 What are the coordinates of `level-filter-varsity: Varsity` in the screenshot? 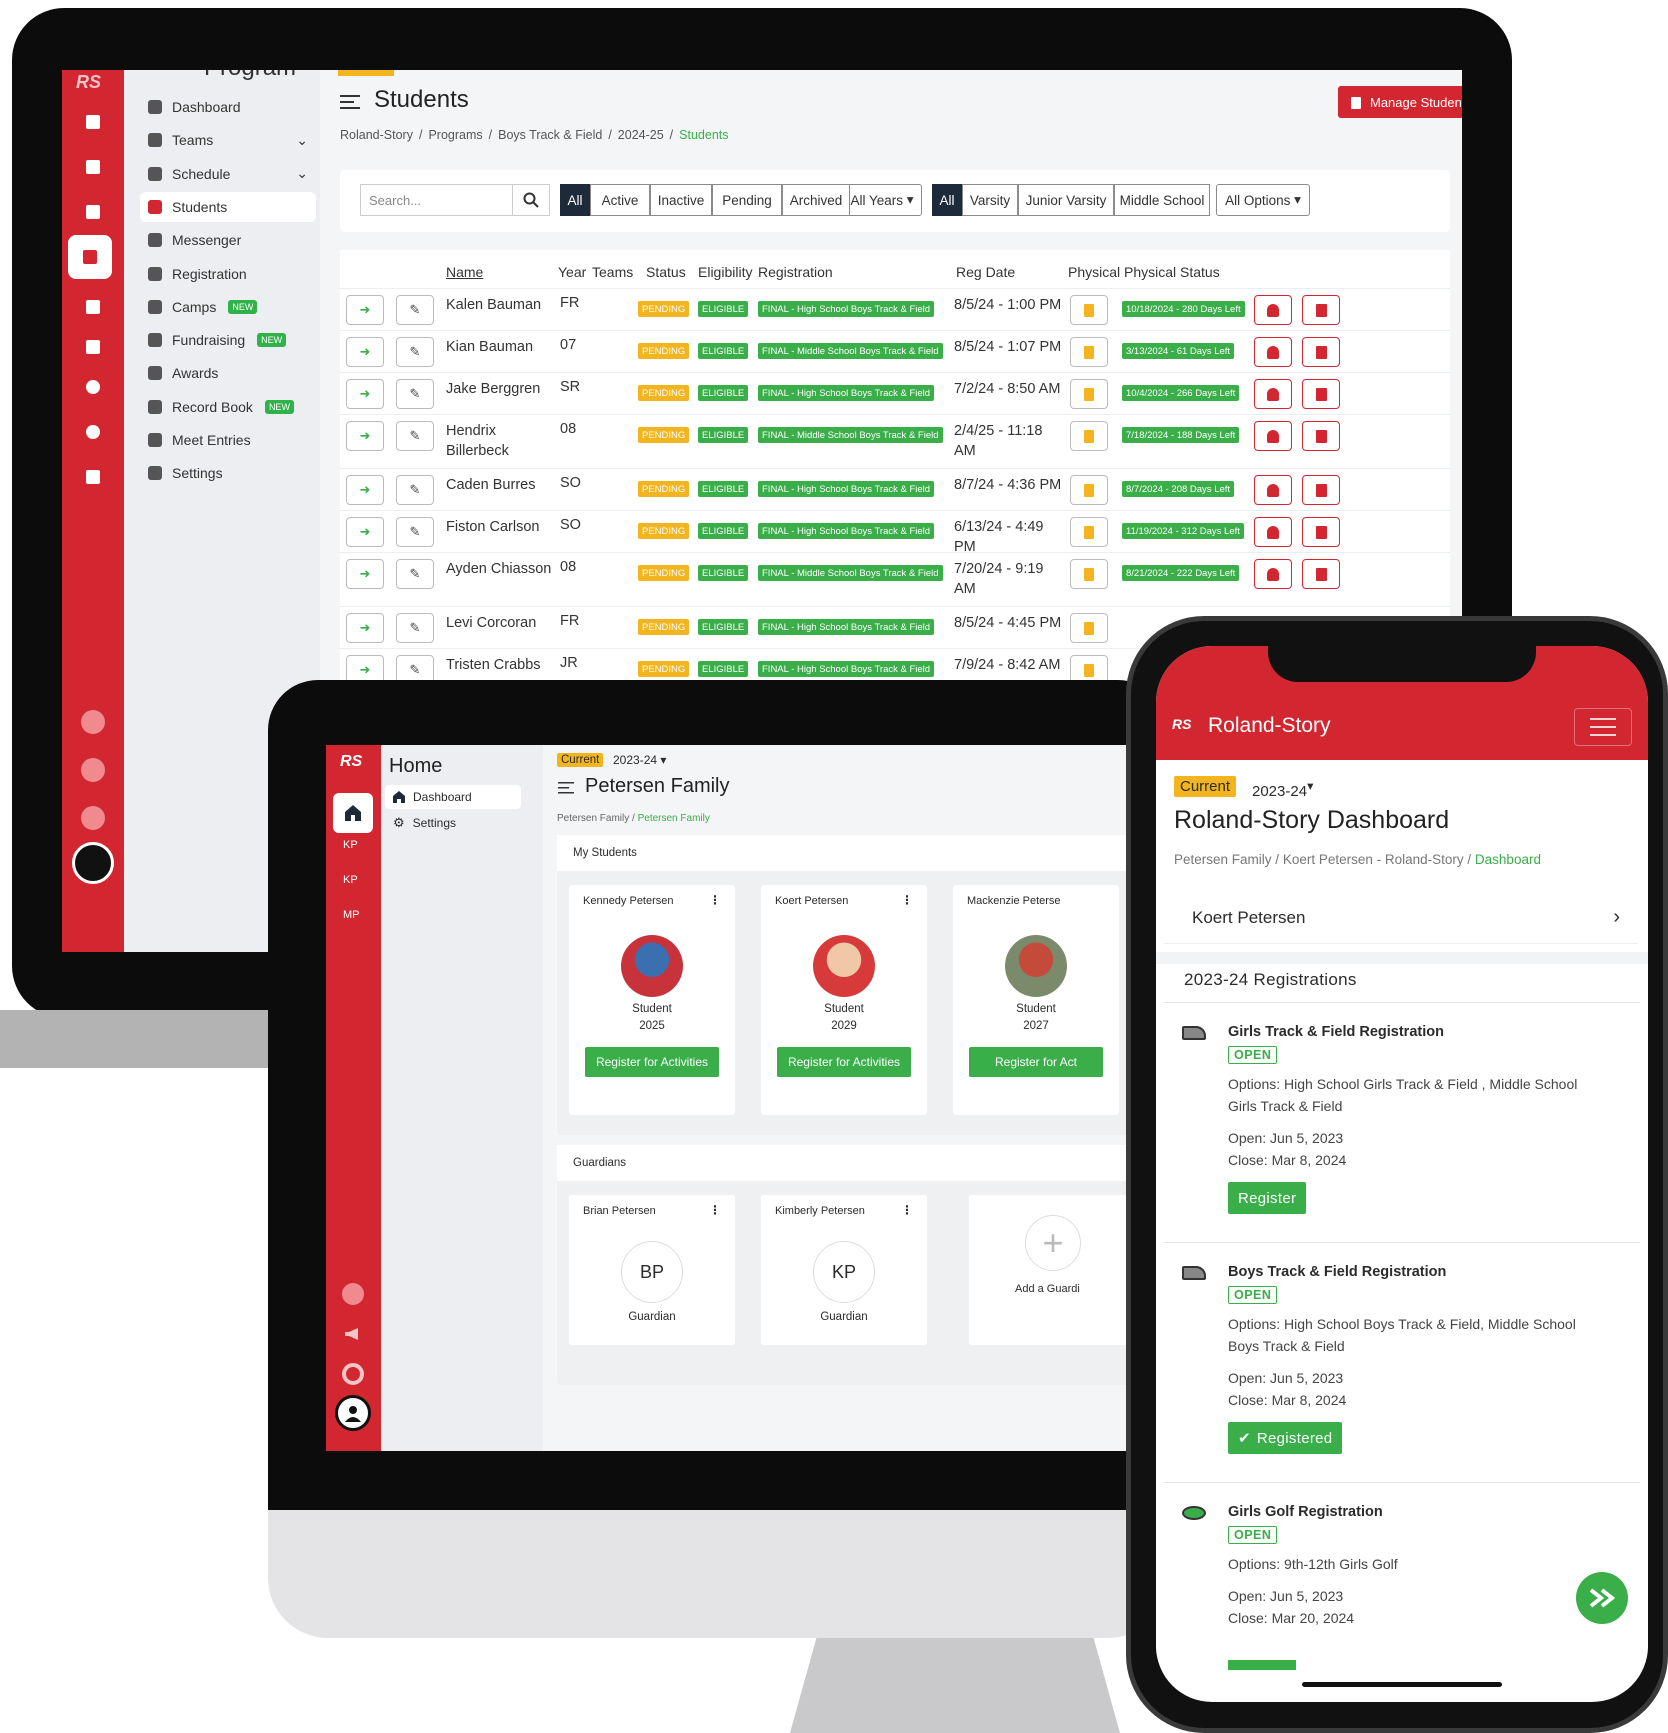 It's located at (990, 200).